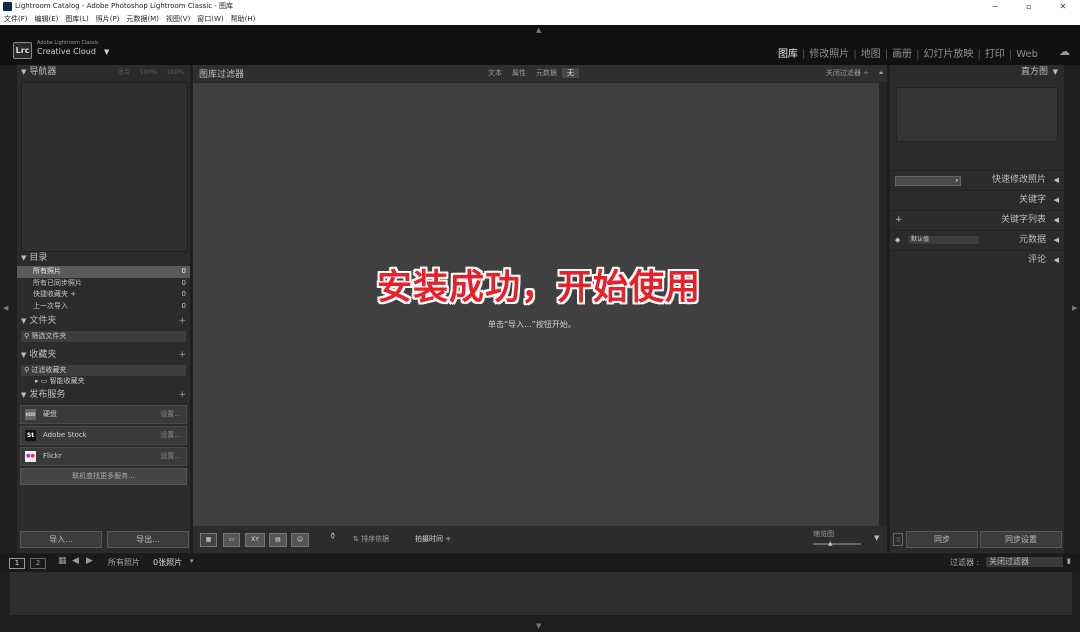 The height and width of the screenshot is (632, 1080). What do you see at coordinates (829, 52) in the screenshot?
I see `module-develop: 修改照片` at bounding box center [829, 52].